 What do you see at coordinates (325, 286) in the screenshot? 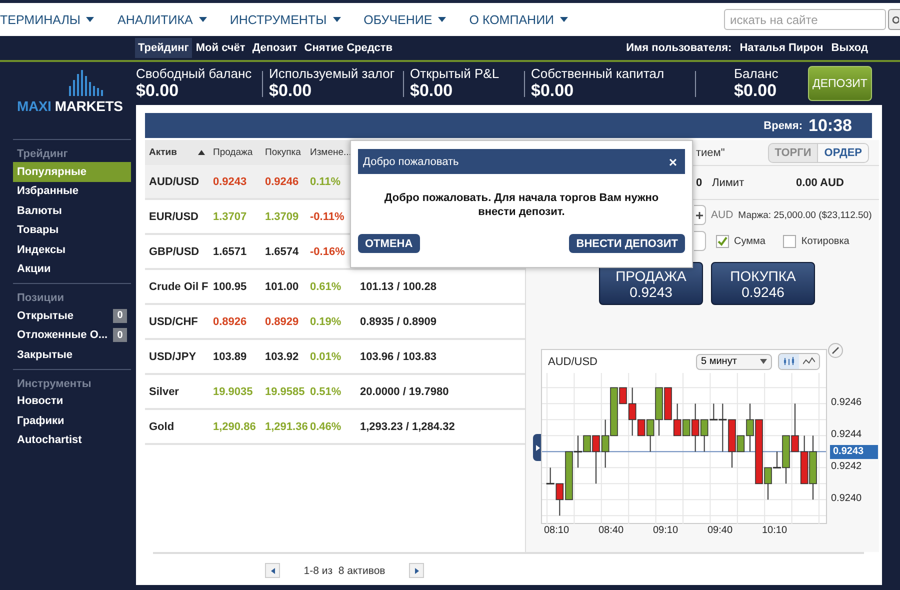
I see `change-percent: 0.61%` at bounding box center [325, 286].